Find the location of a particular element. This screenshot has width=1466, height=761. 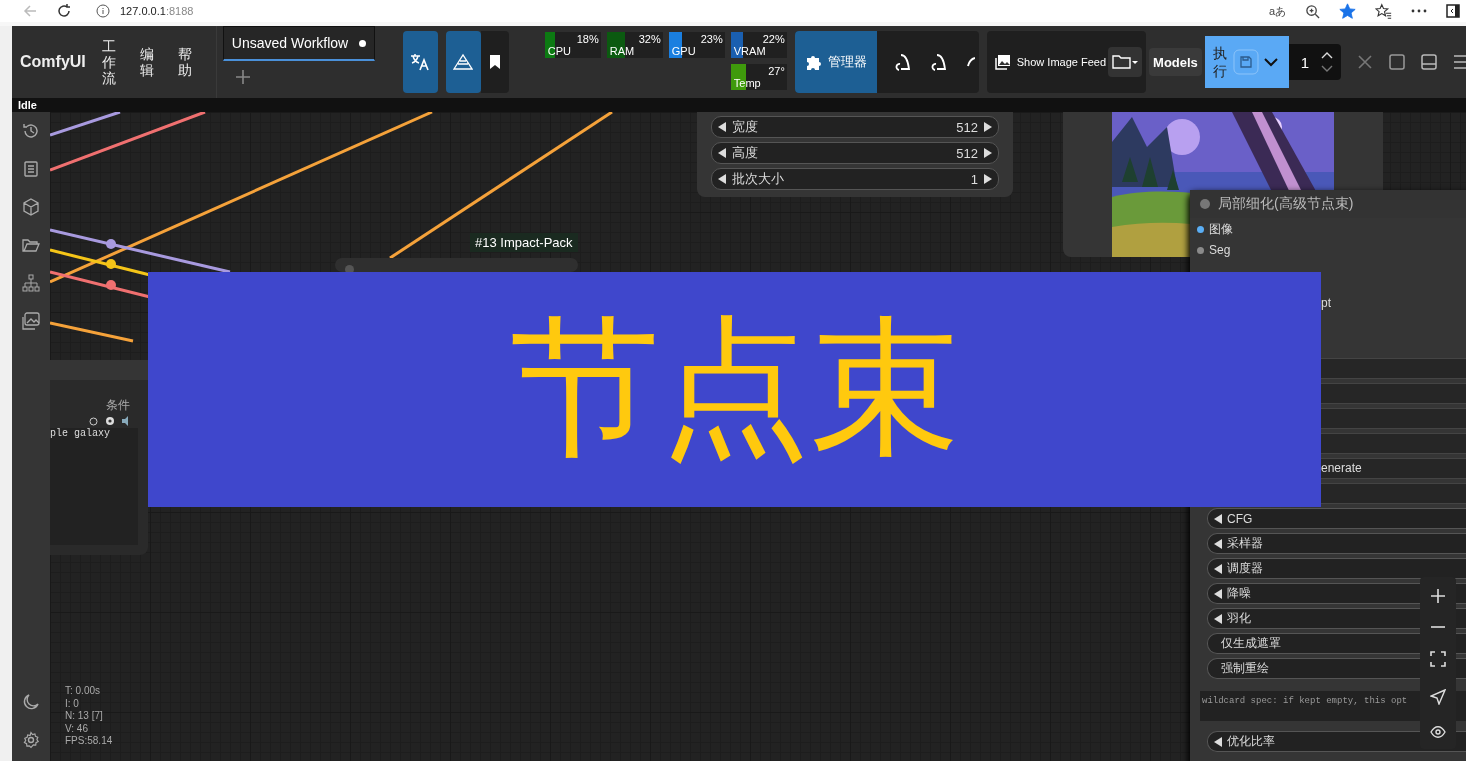

node-card is located at coordinates (456, 265).